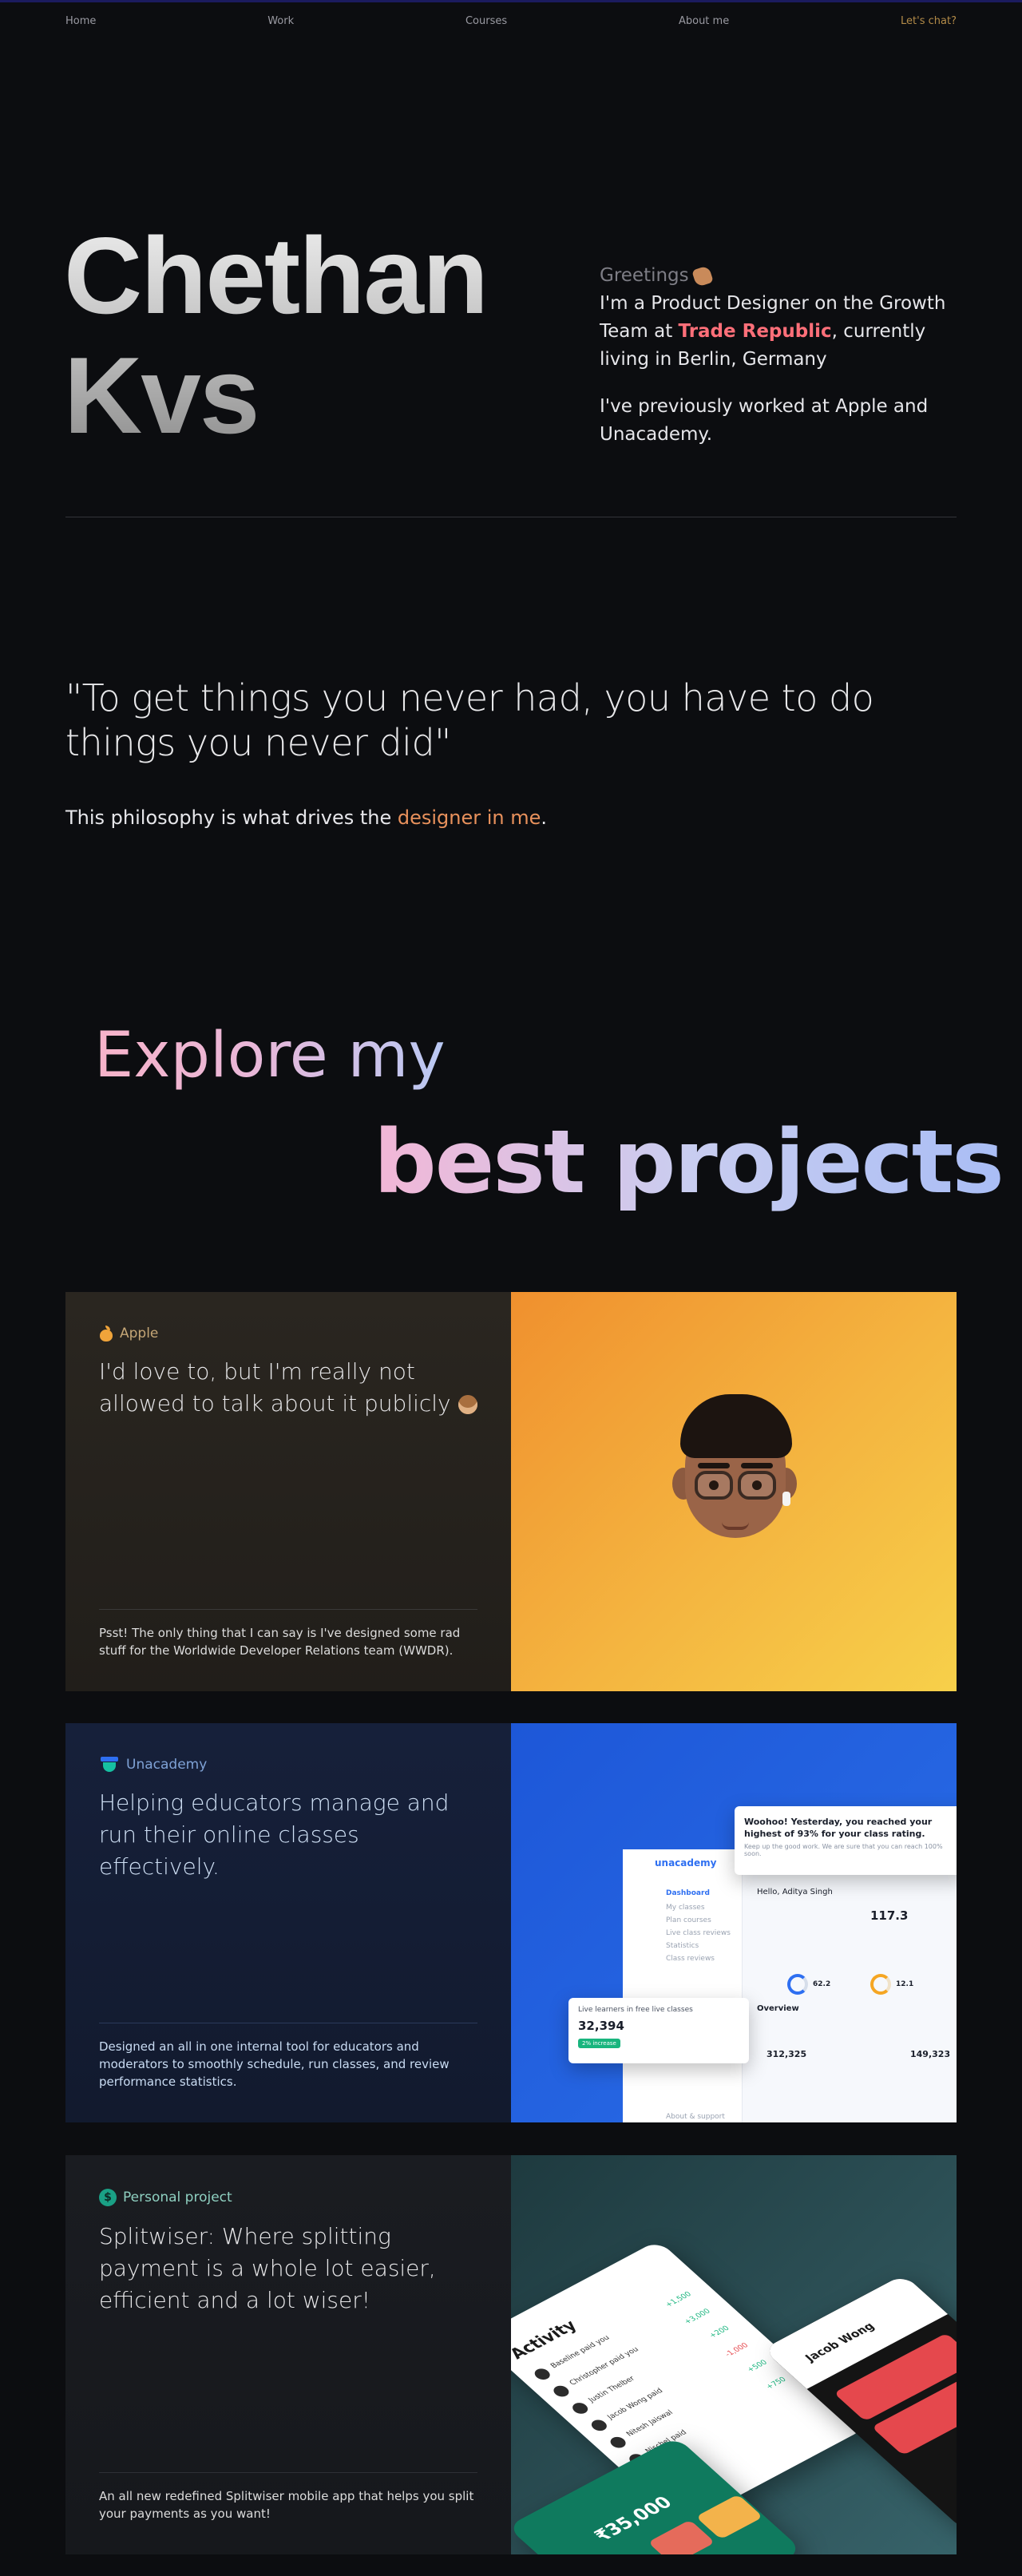  Describe the element at coordinates (644, 275) in the screenshot. I see `greeting-text: Greetings` at that location.